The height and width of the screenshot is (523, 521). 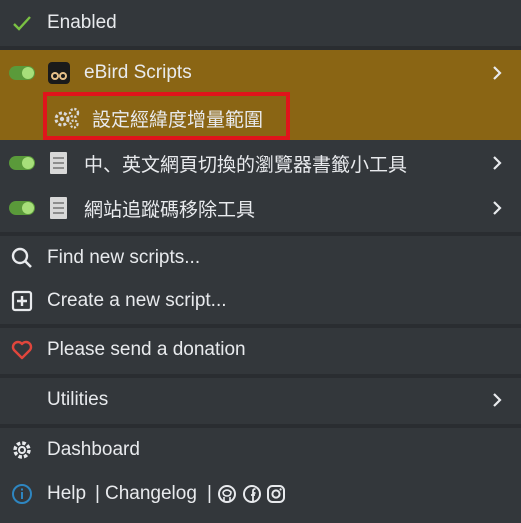 What do you see at coordinates (21, 257) in the screenshot?
I see `search-icon` at bounding box center [21, 257].